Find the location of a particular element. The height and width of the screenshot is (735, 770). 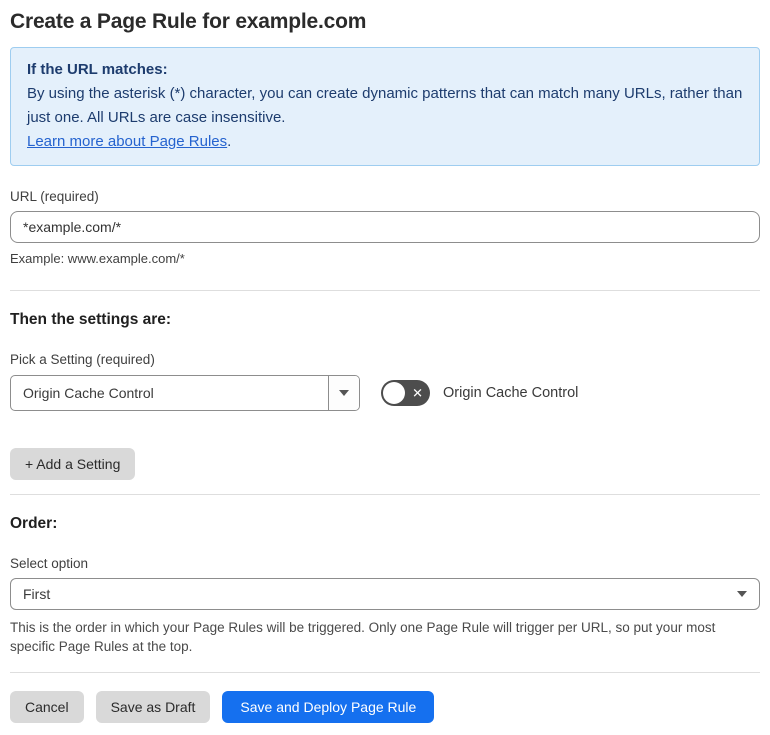

order-select-label: Select option is located at coordinates (49, 563).